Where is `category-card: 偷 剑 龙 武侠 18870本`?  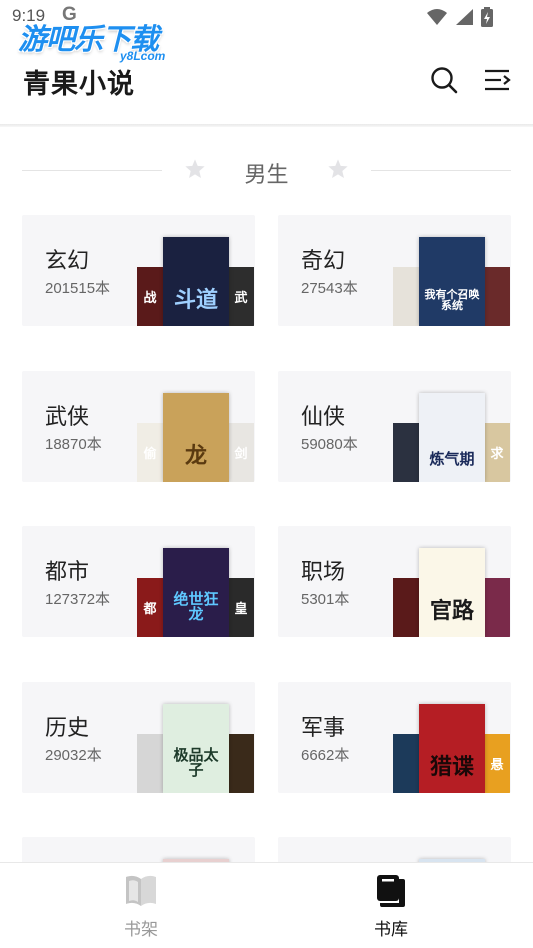 category-card: 偷 剑 龙 武侠 18870本 is located at coordinates (138, 426).